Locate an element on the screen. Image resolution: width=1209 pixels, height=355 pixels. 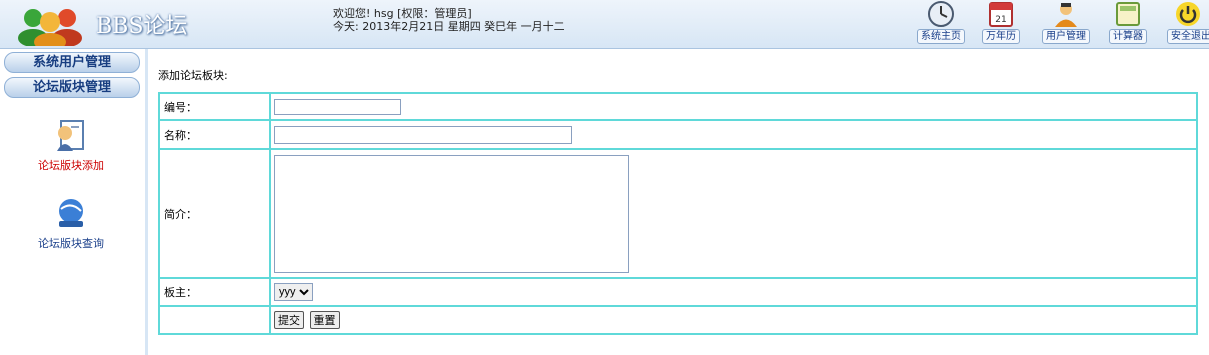
calendar-button: 21 万年历 is located at coordinates (1001, 22).